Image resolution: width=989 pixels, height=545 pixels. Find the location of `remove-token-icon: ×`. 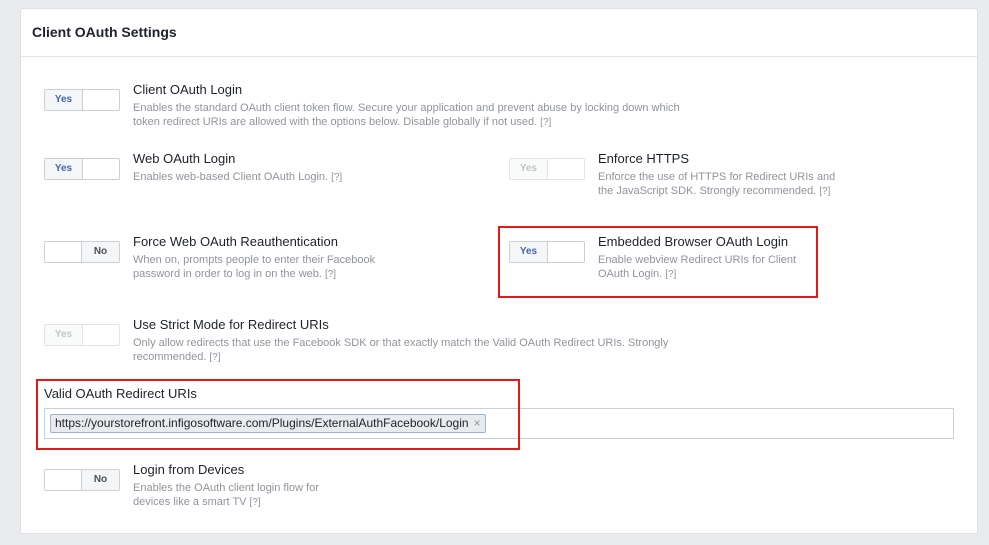

remove-token-icon: × is located at coordinates (477, 423).